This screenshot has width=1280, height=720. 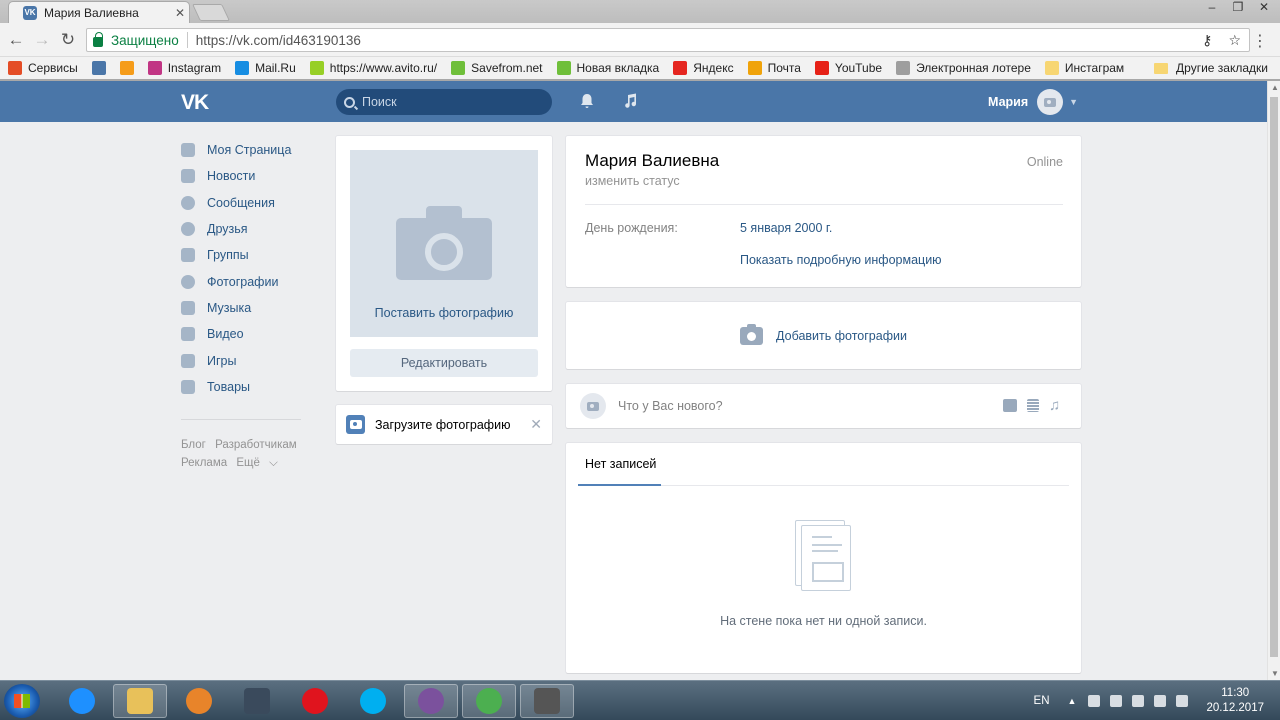 What do you see at coordinates (43, 68) in the screenshot?
I see `bookmark-item: Сервисы` at bounding box center [43, 68].